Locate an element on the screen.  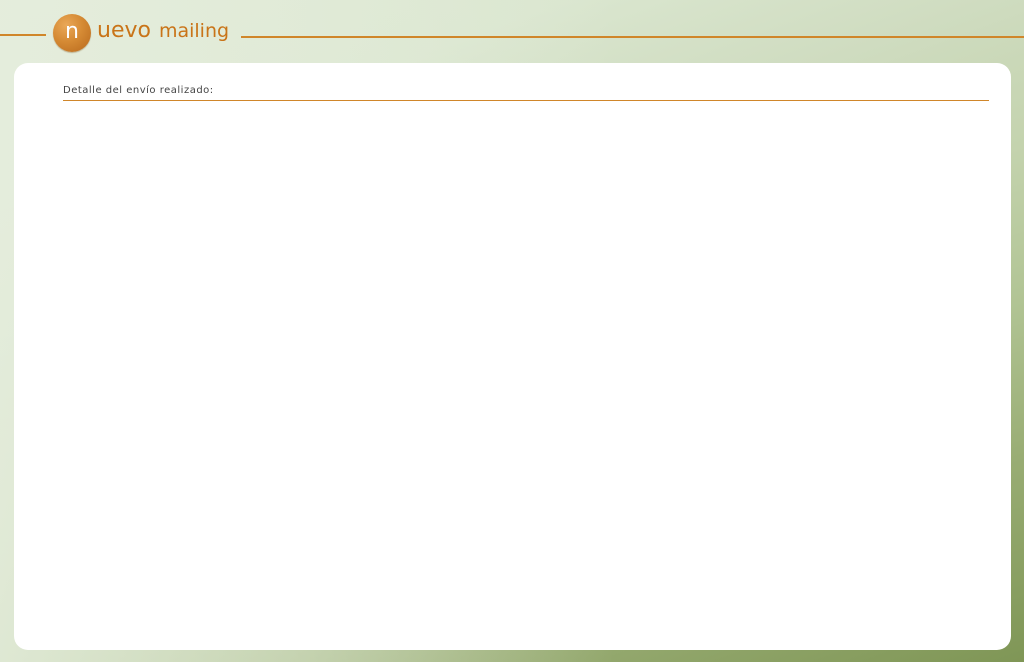
header-divider-right is located at coordinates (632, 37).